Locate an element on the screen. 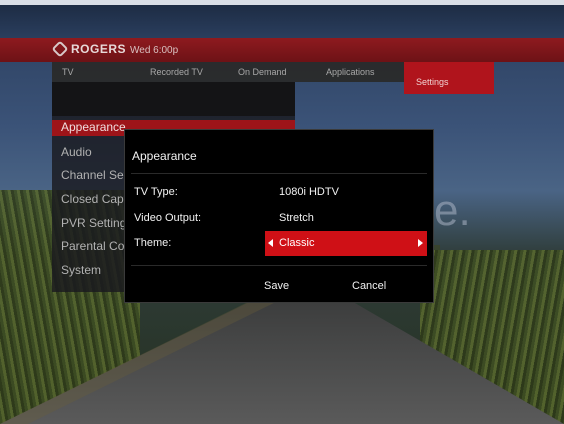  tab-recorded-tv: Recorded TV is located at coordinates (176, 72).